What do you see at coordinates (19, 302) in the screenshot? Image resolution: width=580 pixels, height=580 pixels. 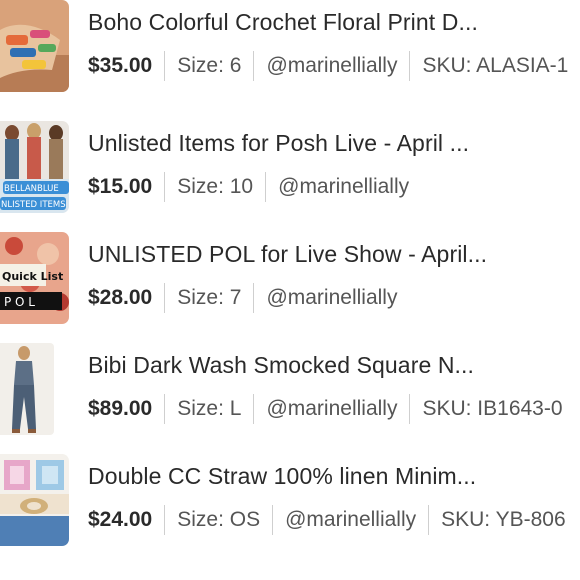 I see `thumb-label: P O L` at bounding box center [19, 302].